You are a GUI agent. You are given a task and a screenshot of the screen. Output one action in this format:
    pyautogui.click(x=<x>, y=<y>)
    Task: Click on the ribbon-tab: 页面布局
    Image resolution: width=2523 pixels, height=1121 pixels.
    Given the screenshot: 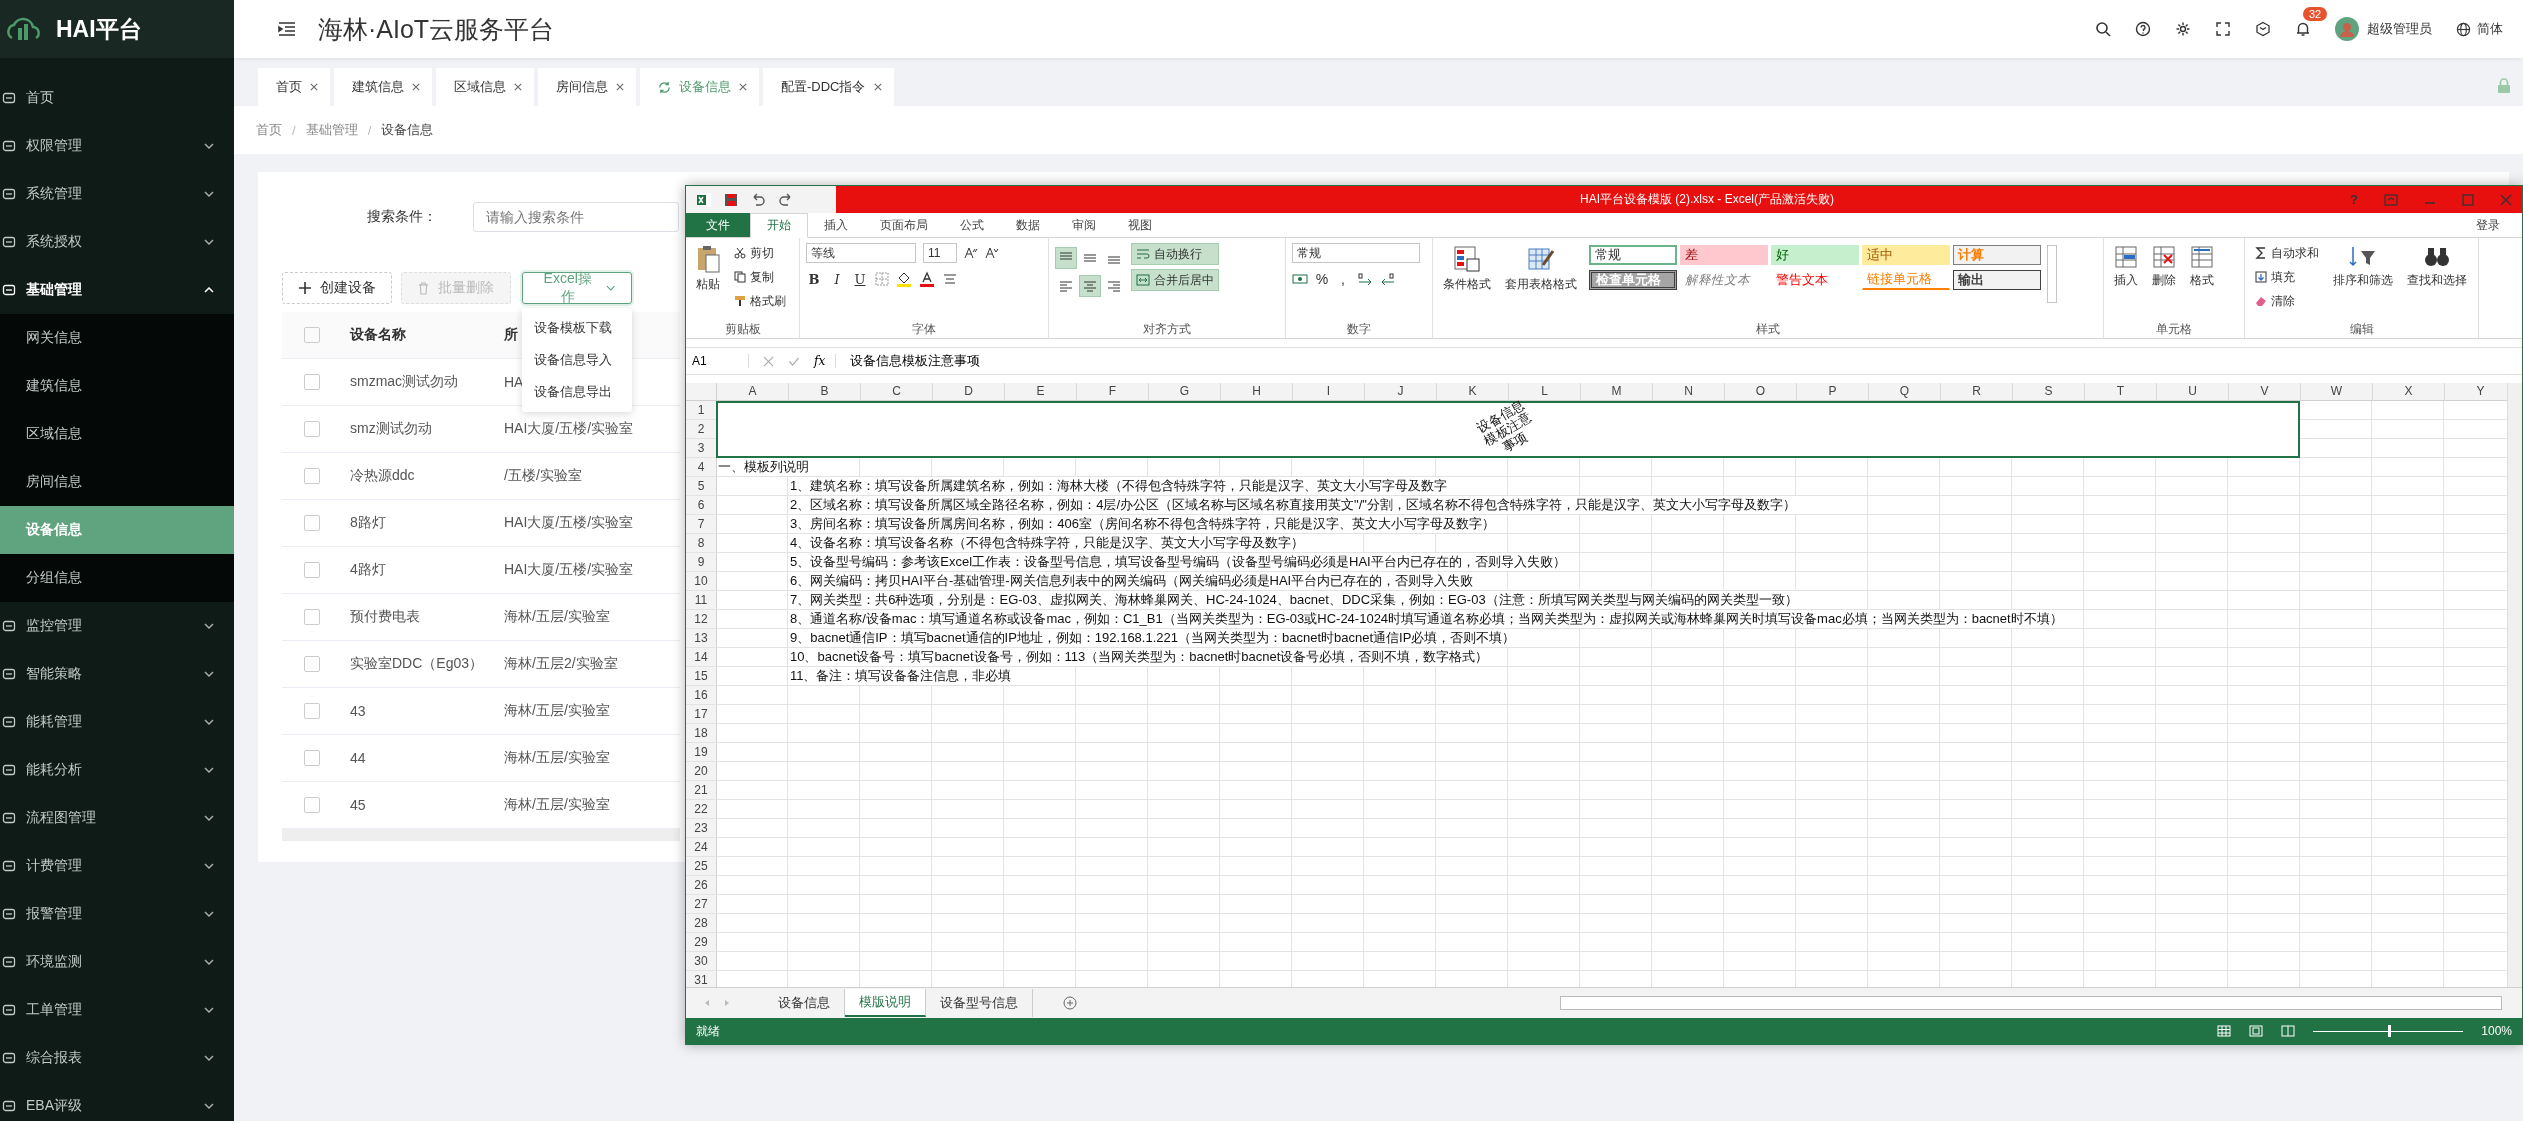 What is the action you would take?
    pyautogui.click(x=904, y=225)
    